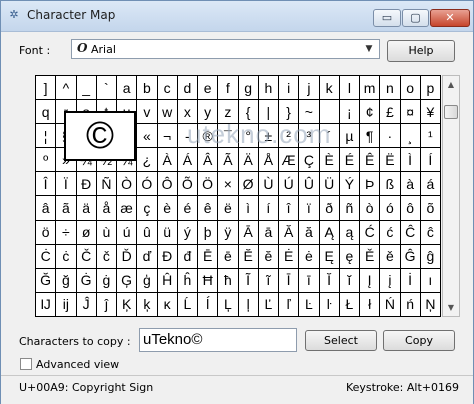 The height and width of the screenshot is (404, 474). I want to click on character-cell: ł, so click(370, 304).